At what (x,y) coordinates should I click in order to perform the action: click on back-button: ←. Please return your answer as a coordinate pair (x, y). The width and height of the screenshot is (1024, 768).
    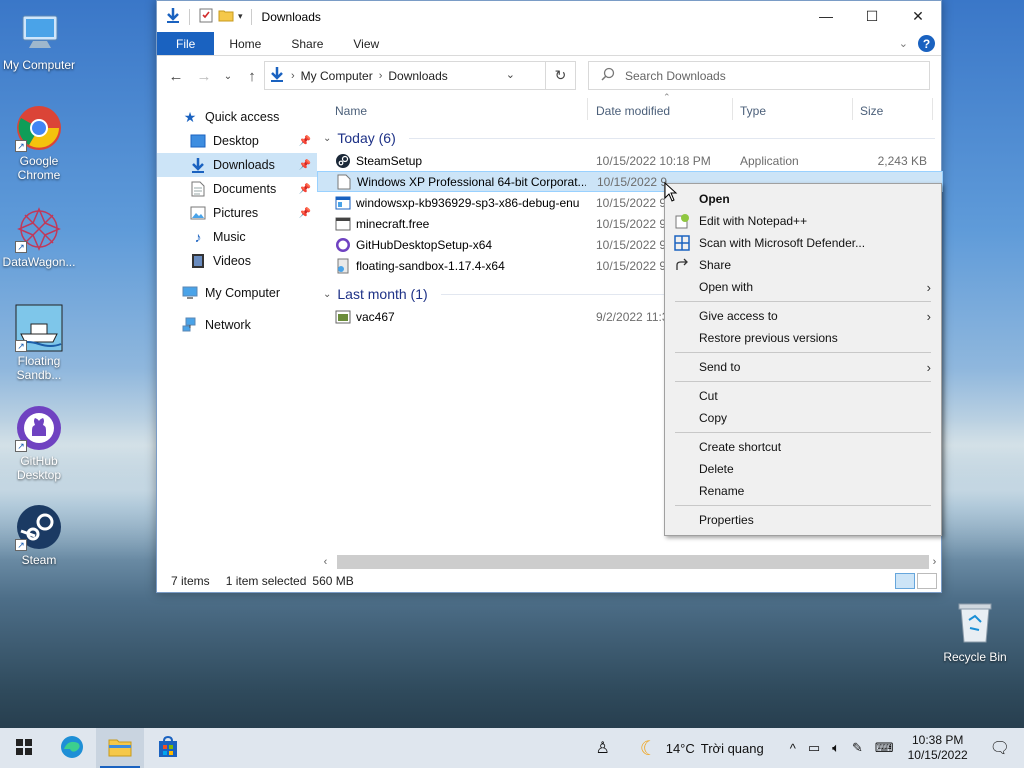
    Looking at the image, I should click on (176, 76).